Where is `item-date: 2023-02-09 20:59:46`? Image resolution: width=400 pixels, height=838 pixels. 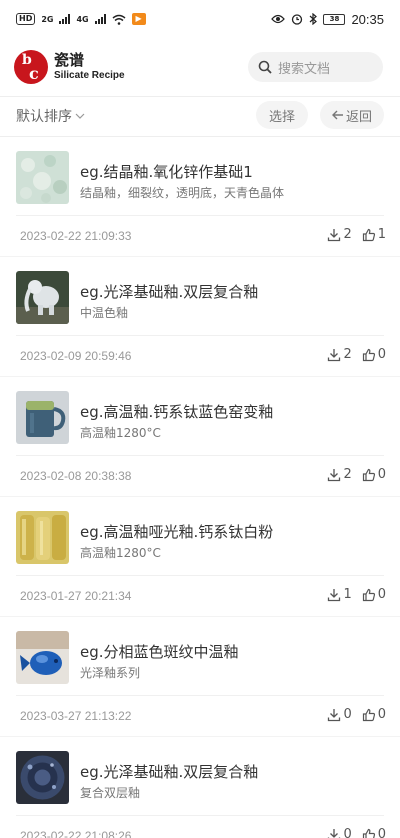 item-date: 2023-02-09 20:59:46 is located at coordinates (76, 356).